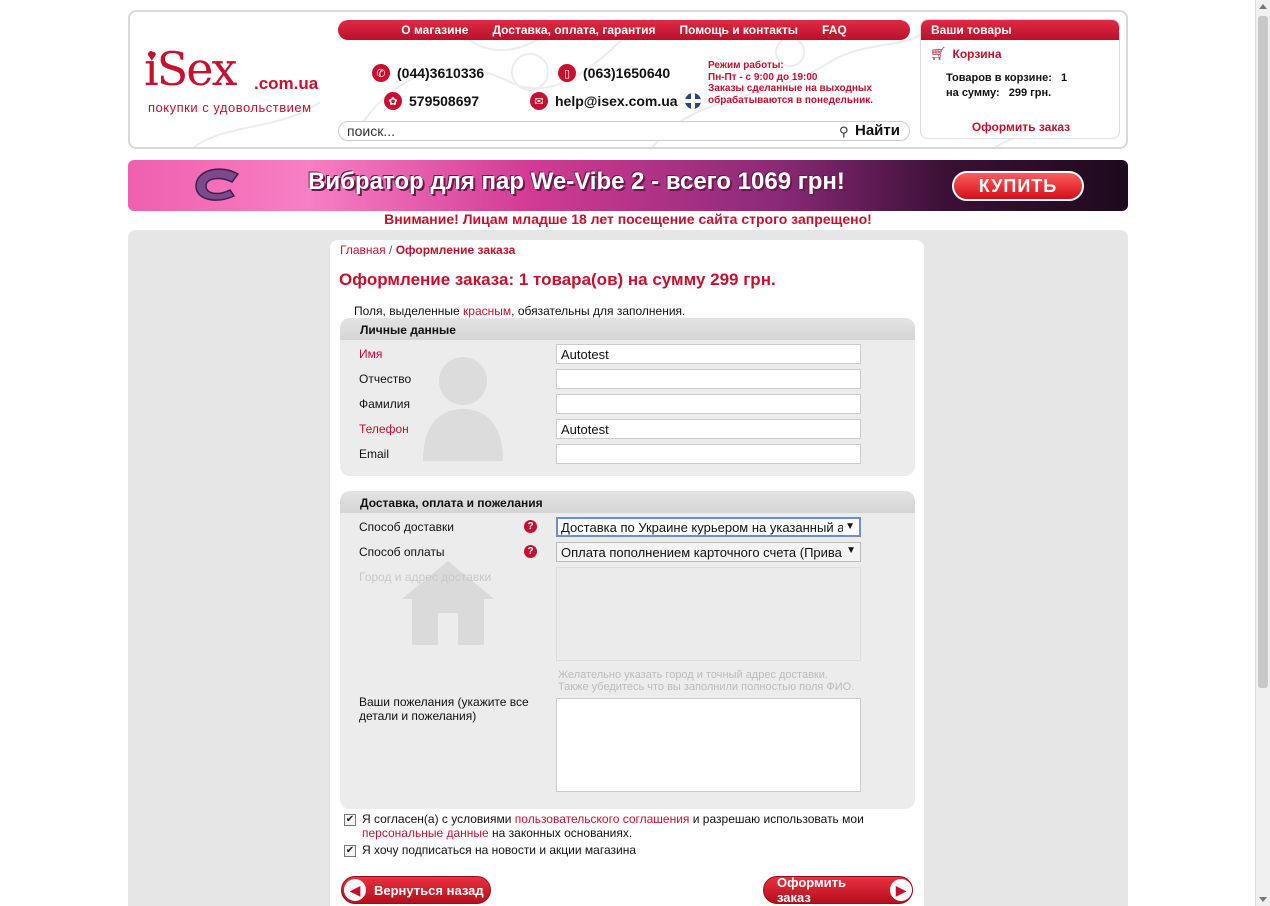  Describe the element at coordinates (708, 454) in the screenshot. I see `email-field` at that location.